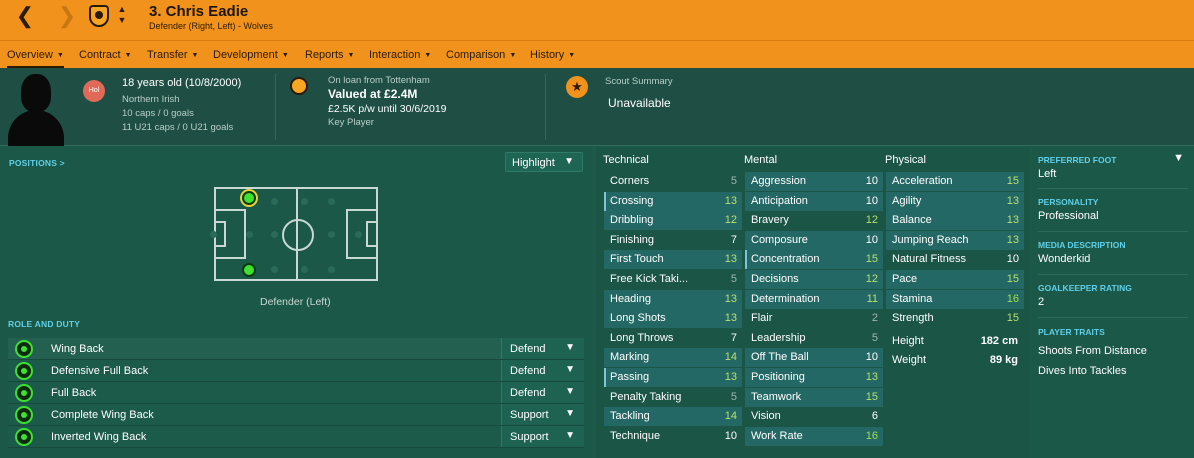 The image size is (1194, 458). I want to click on attribute-row: Concentration 15, so click(814, 260).